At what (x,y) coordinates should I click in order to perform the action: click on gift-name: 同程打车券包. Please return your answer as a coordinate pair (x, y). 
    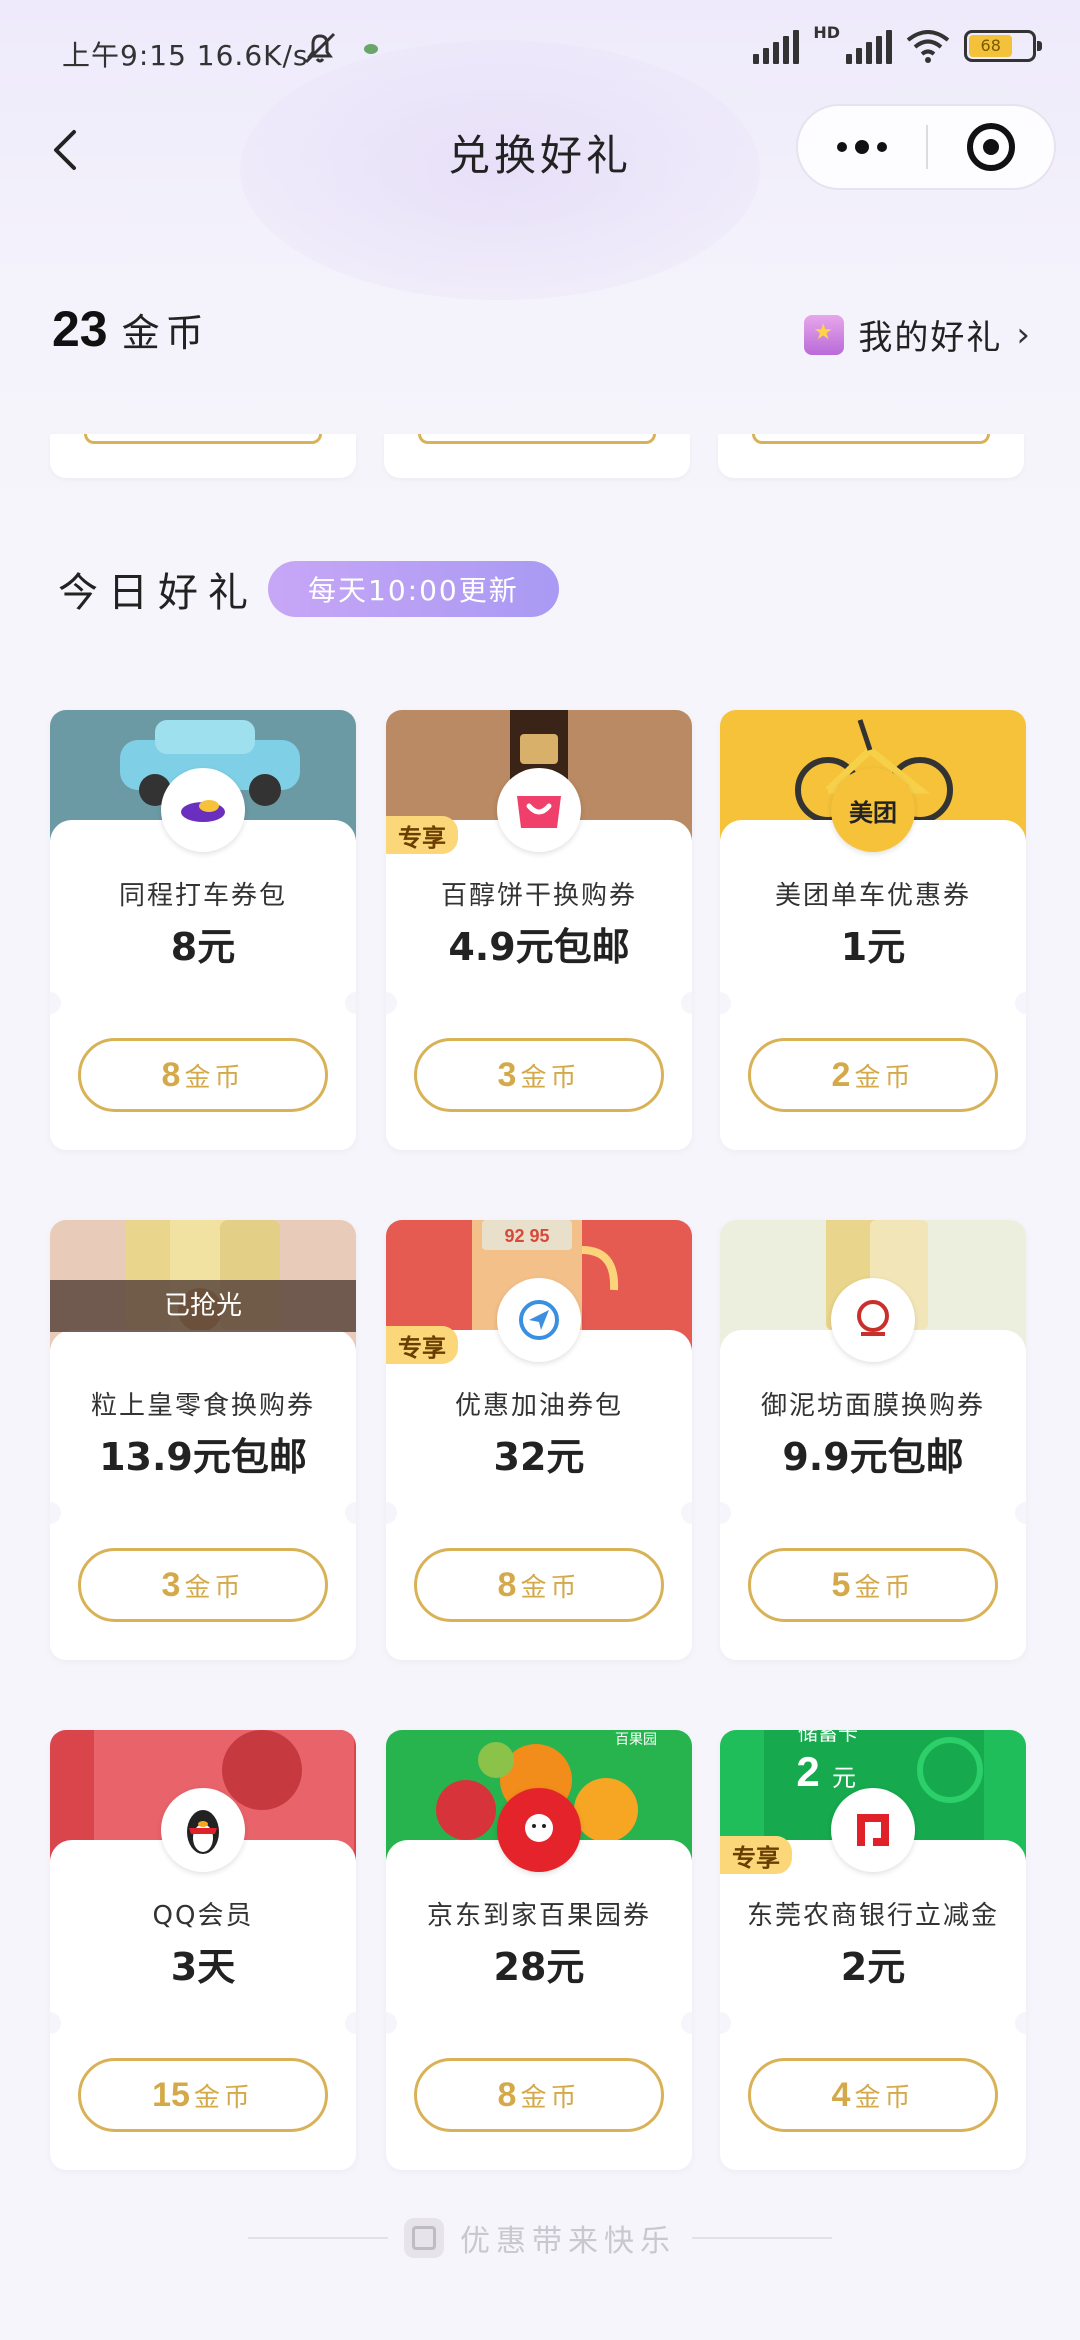
    Looking at the image, I should click on (202, 896).